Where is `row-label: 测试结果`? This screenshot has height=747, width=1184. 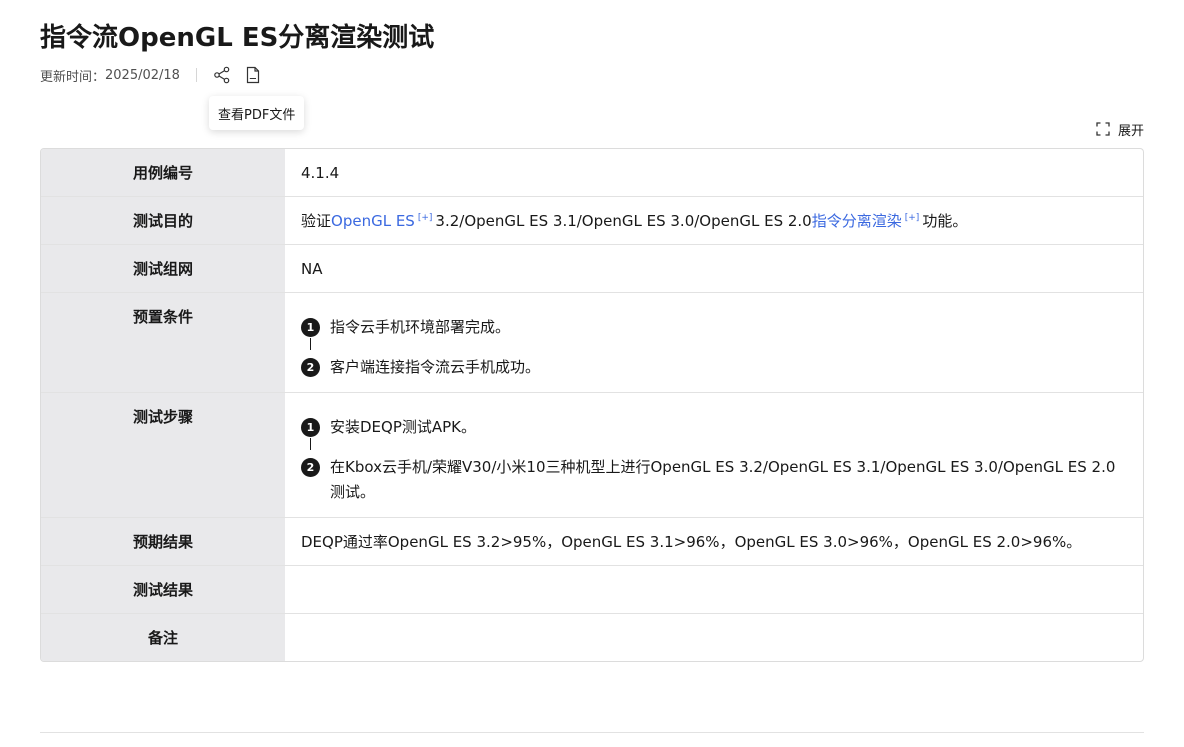
row-label: 测试结果 is located at coordinates (163, 589).